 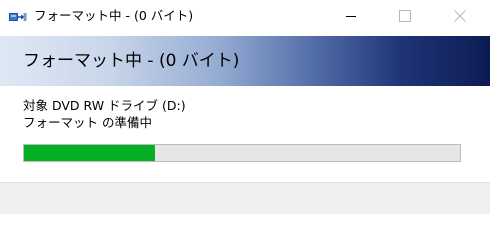 I want to click on minimize-button, so click(x=351, y=15).